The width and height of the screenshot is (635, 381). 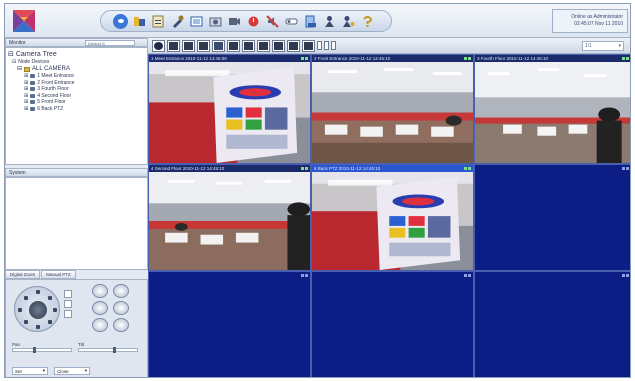 What do you see at coordinates (110, 43) in the screenshot?
I see `group-select: Default G` at bounding box center [110, 43].